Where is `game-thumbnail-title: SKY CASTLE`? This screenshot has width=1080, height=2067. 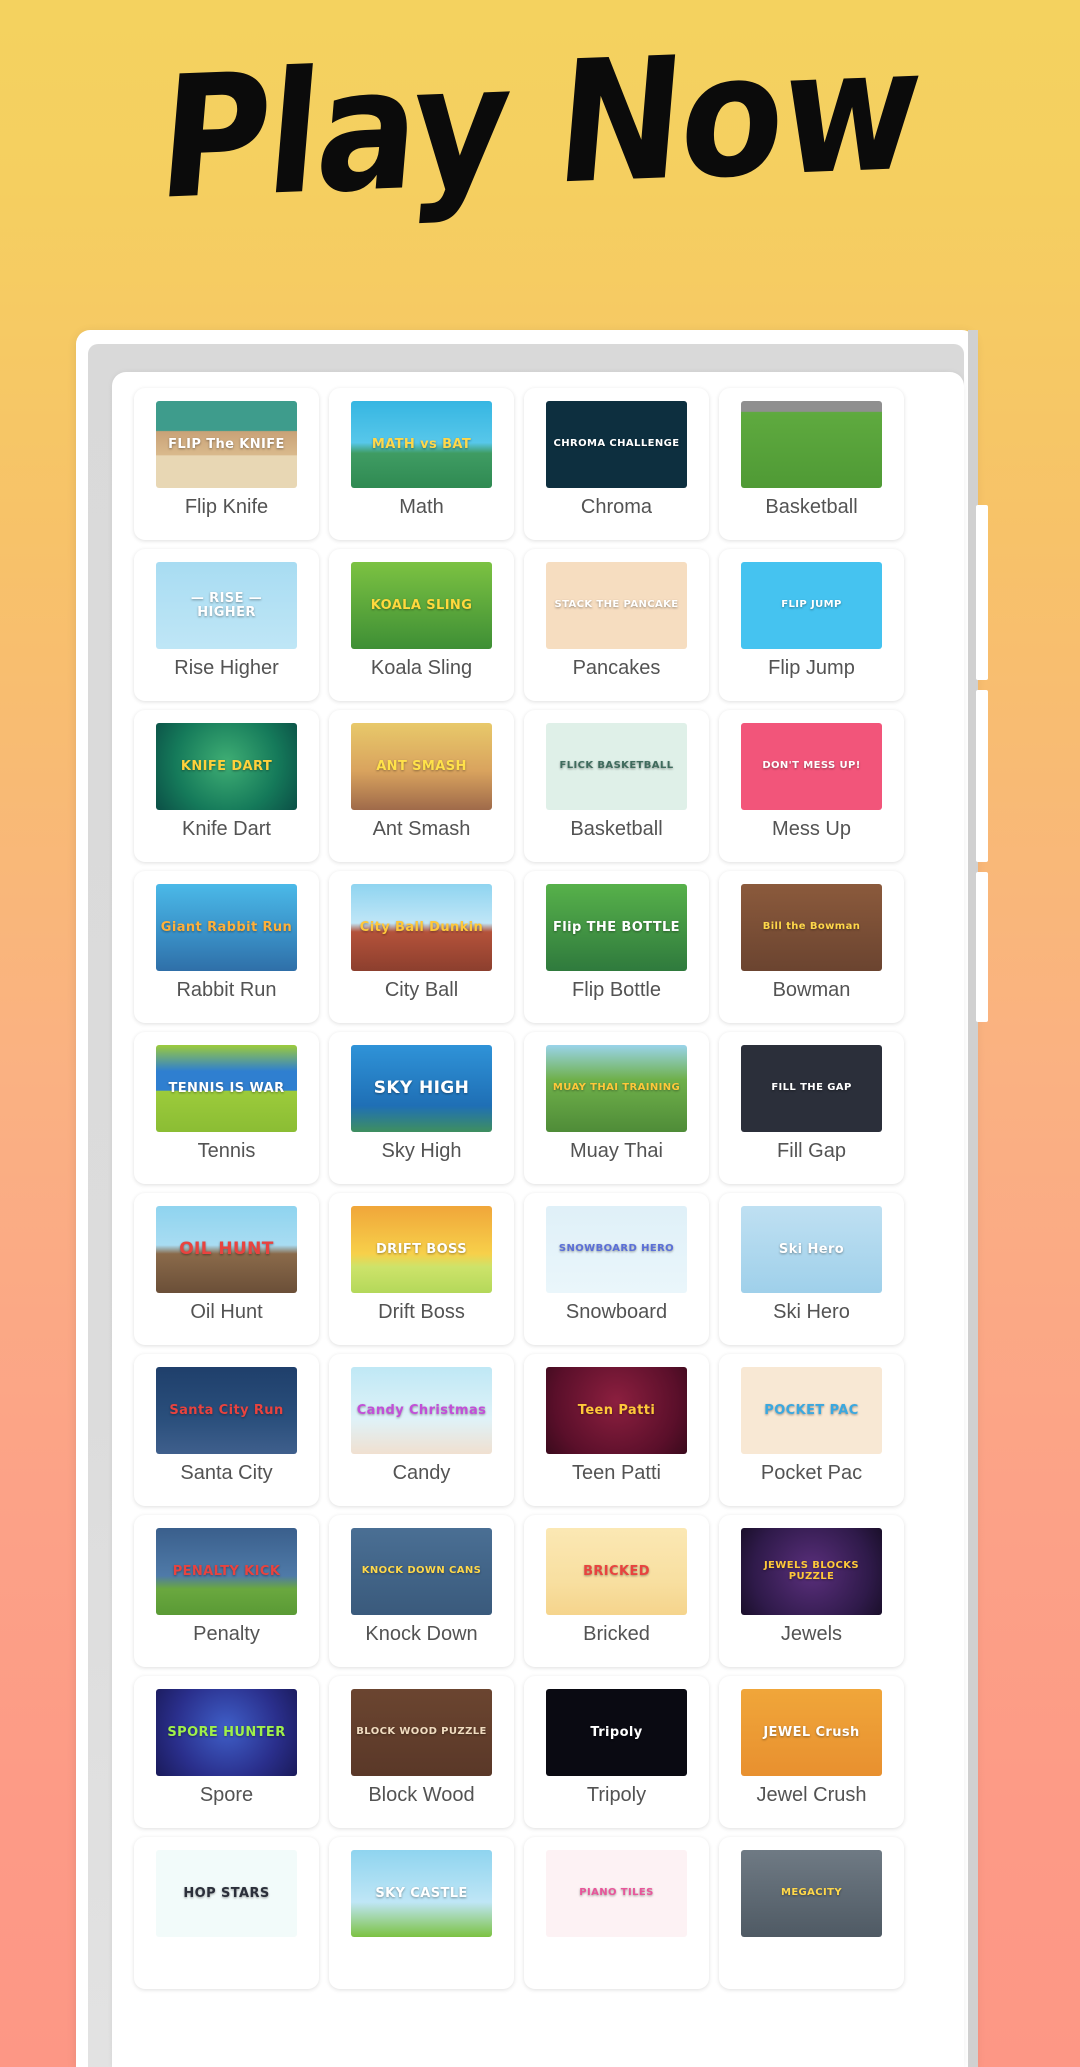
game-thumbnail-title: SKY CASTLE is located at coordinates (421, 1893).